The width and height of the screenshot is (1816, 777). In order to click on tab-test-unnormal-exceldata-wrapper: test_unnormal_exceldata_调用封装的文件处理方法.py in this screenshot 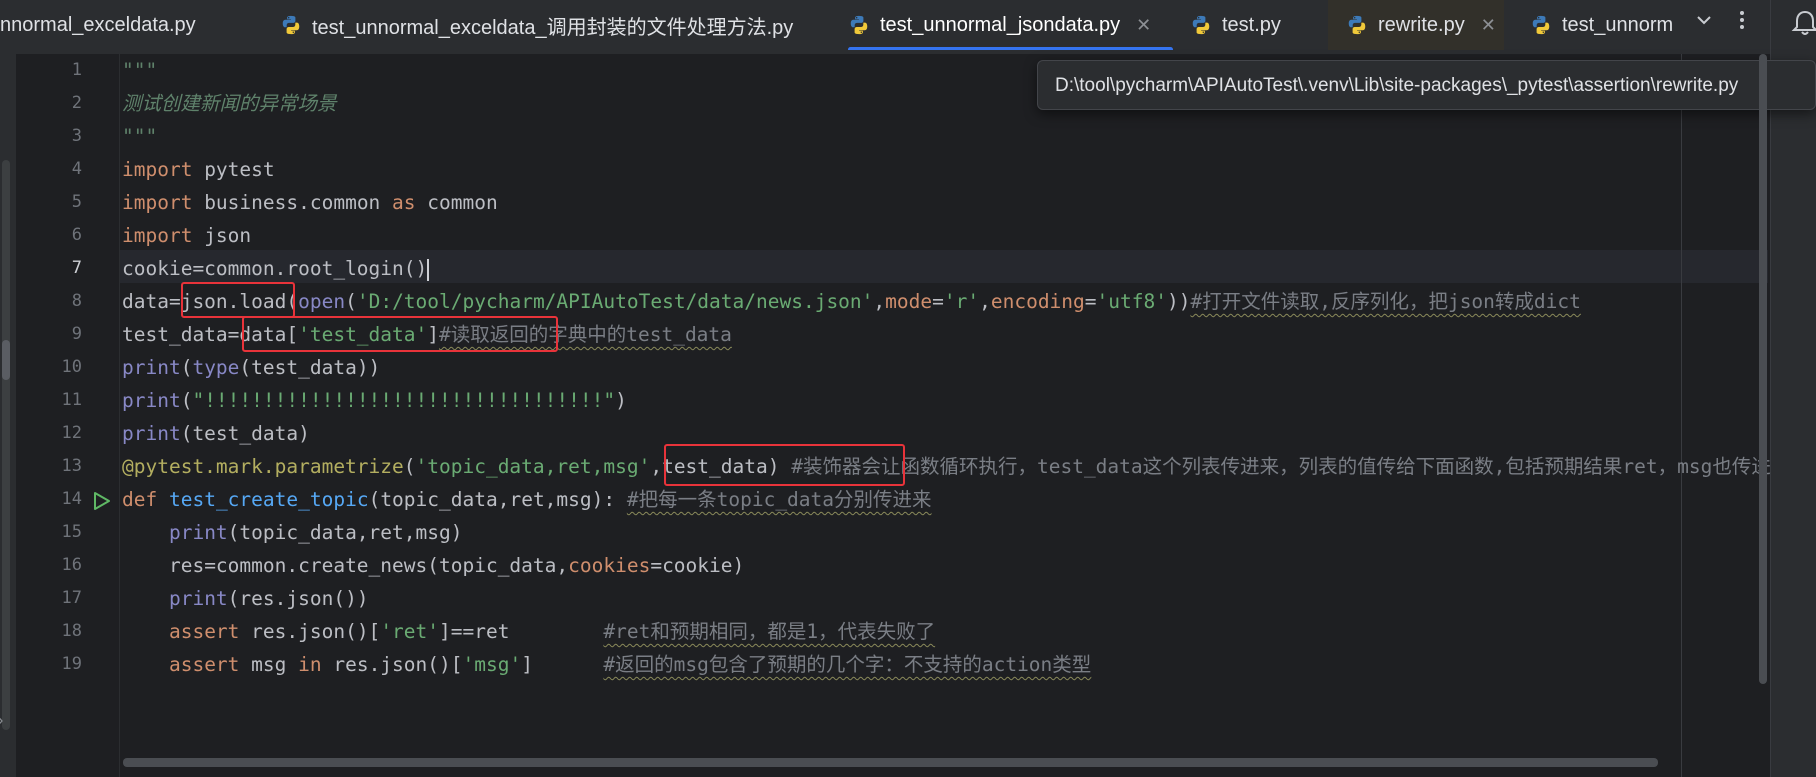, I will do `click(540, 25)`.